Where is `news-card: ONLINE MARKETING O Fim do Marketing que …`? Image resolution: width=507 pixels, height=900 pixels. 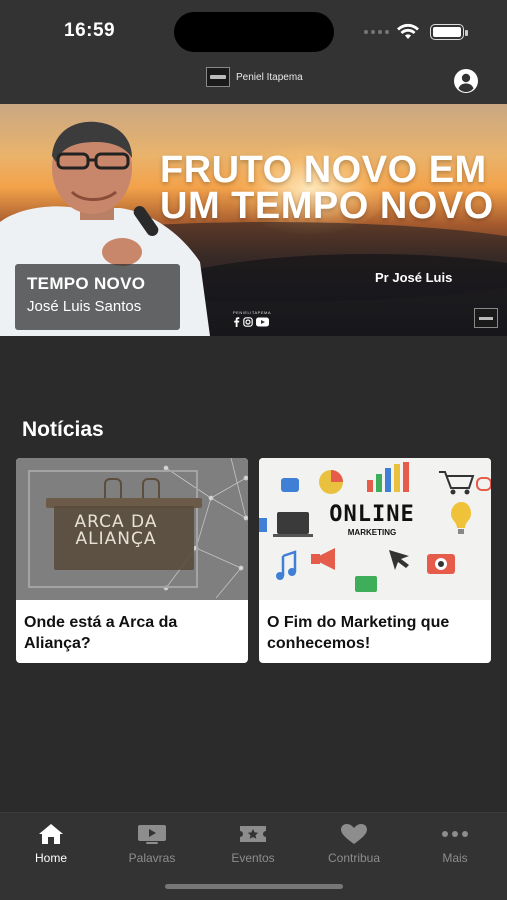
news-card: ONLINE MARKETING O Fim do Marketing que … is located at coordinates (375, 560).